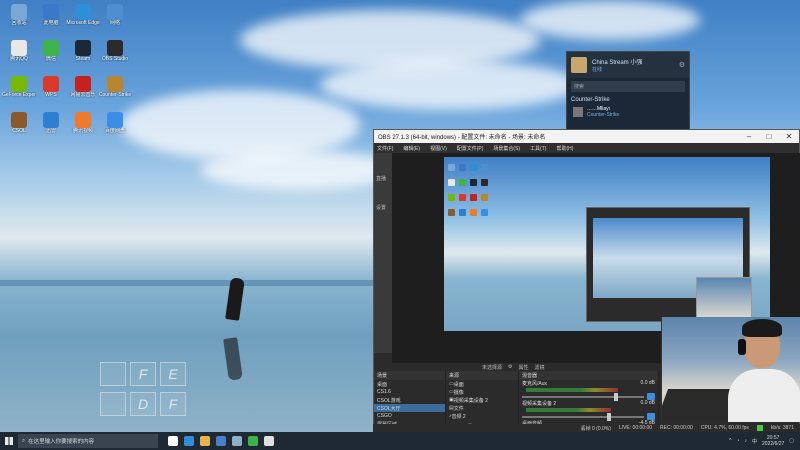  I want to click on source-label: 文件, so click(458, 408).